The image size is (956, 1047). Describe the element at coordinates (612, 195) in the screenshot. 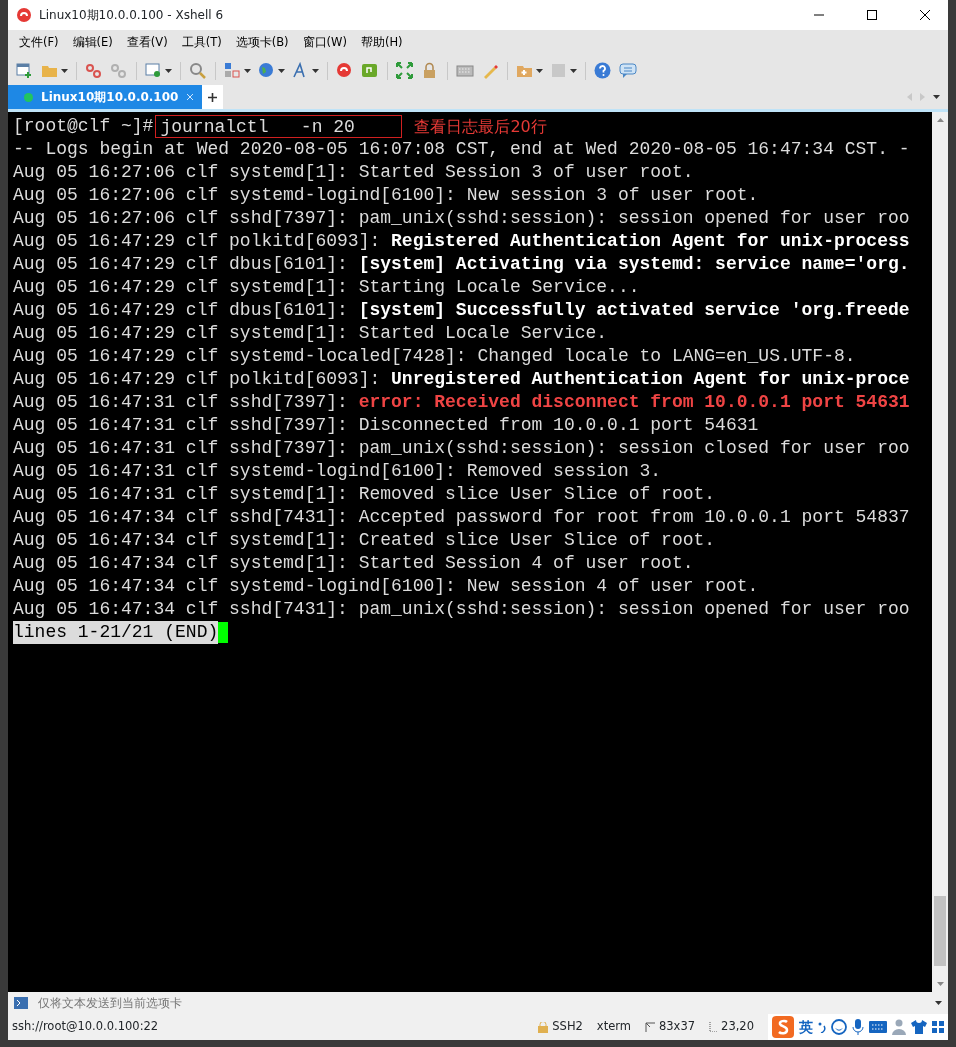

I see `log-text: New session 3 of user root.` at that location.